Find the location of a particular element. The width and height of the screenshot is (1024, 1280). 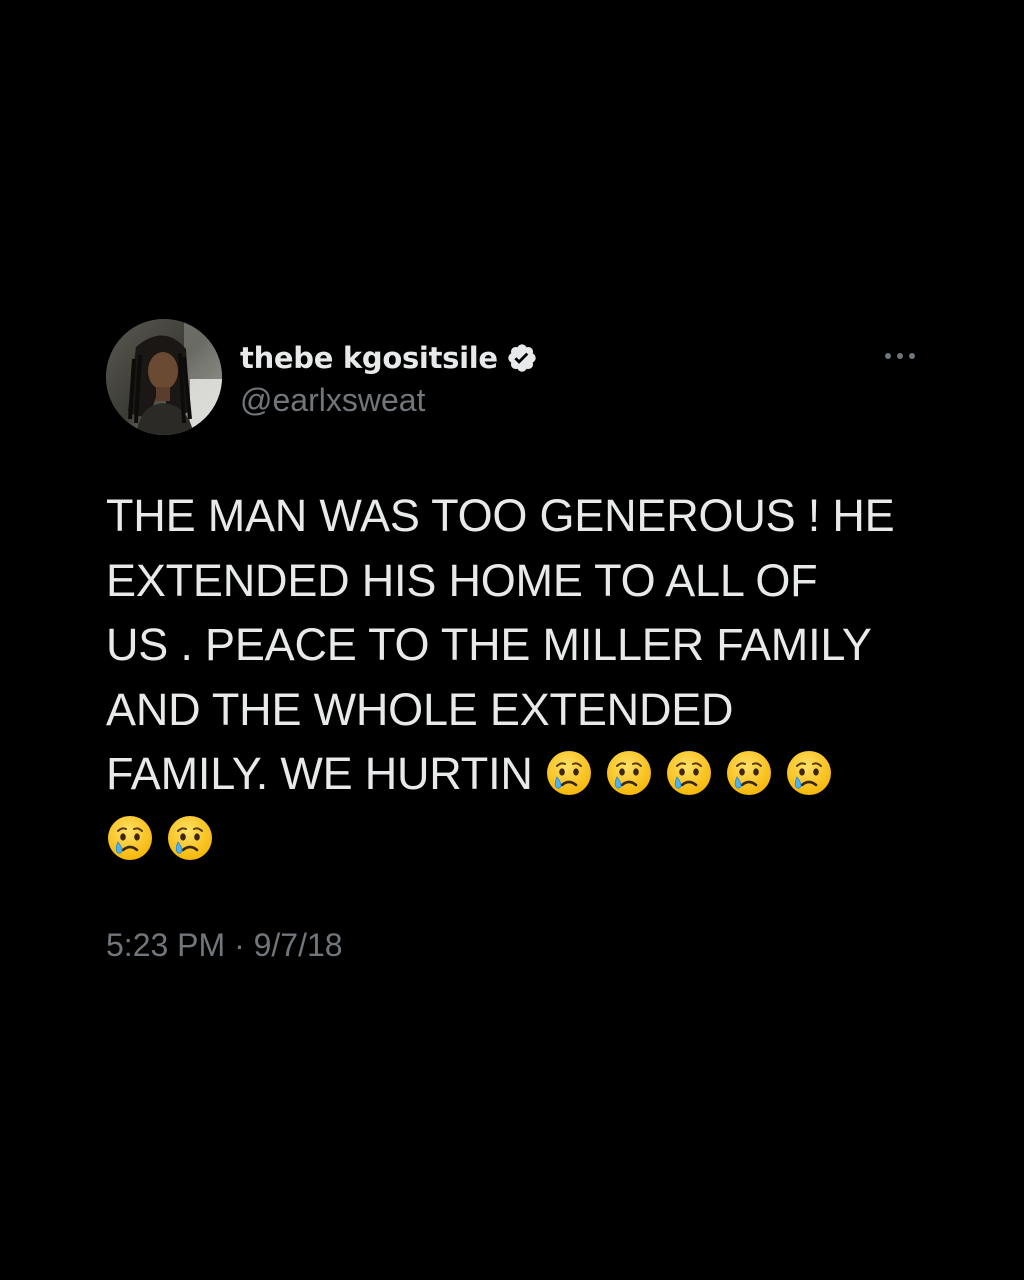

tweet-text-line-5: FAMILY. WE HURTIN is located at coordinates (512, 774).